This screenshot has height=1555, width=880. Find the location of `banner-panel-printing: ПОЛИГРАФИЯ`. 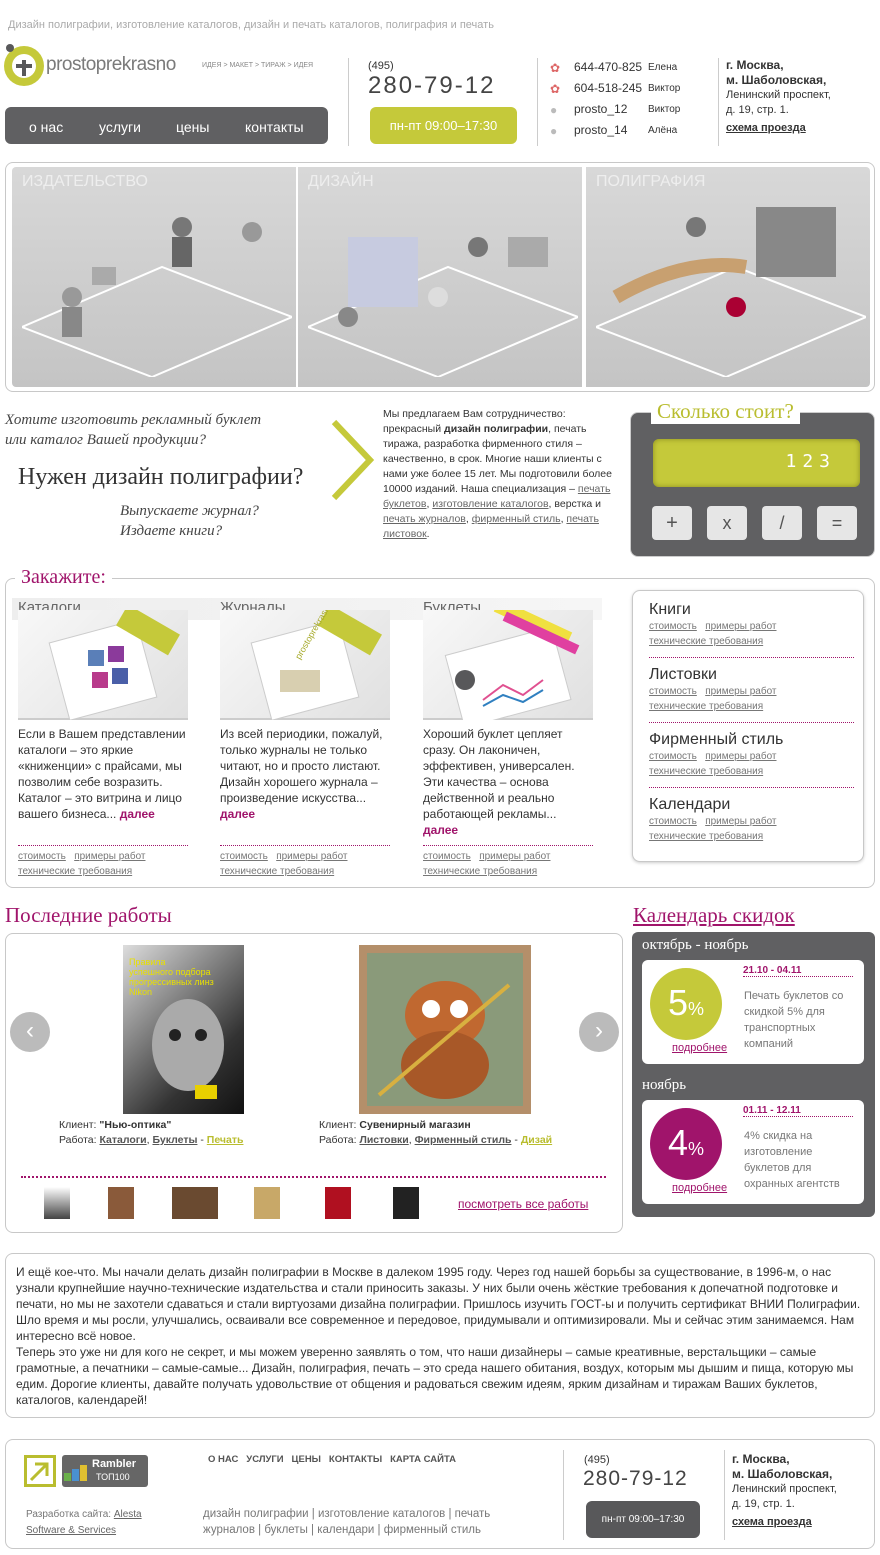

banner-panel-printing: ПОЛИГРАФИЯ is located at coordinates (728, 277).